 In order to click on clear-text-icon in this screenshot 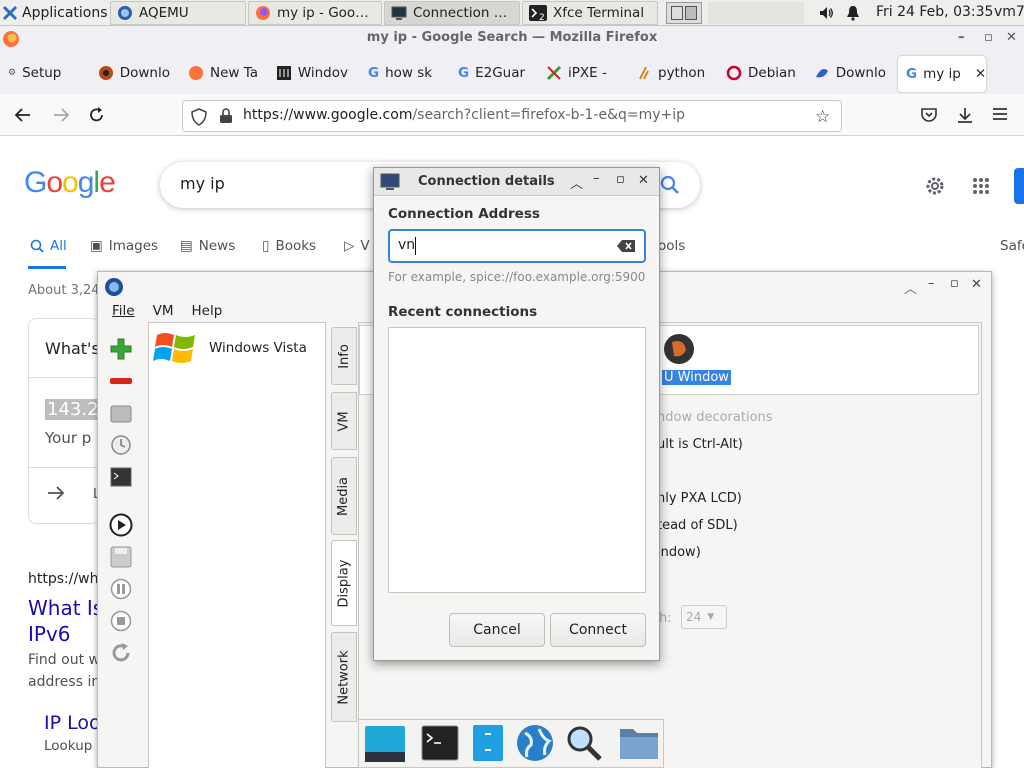, I will do `click(626, 246)`.